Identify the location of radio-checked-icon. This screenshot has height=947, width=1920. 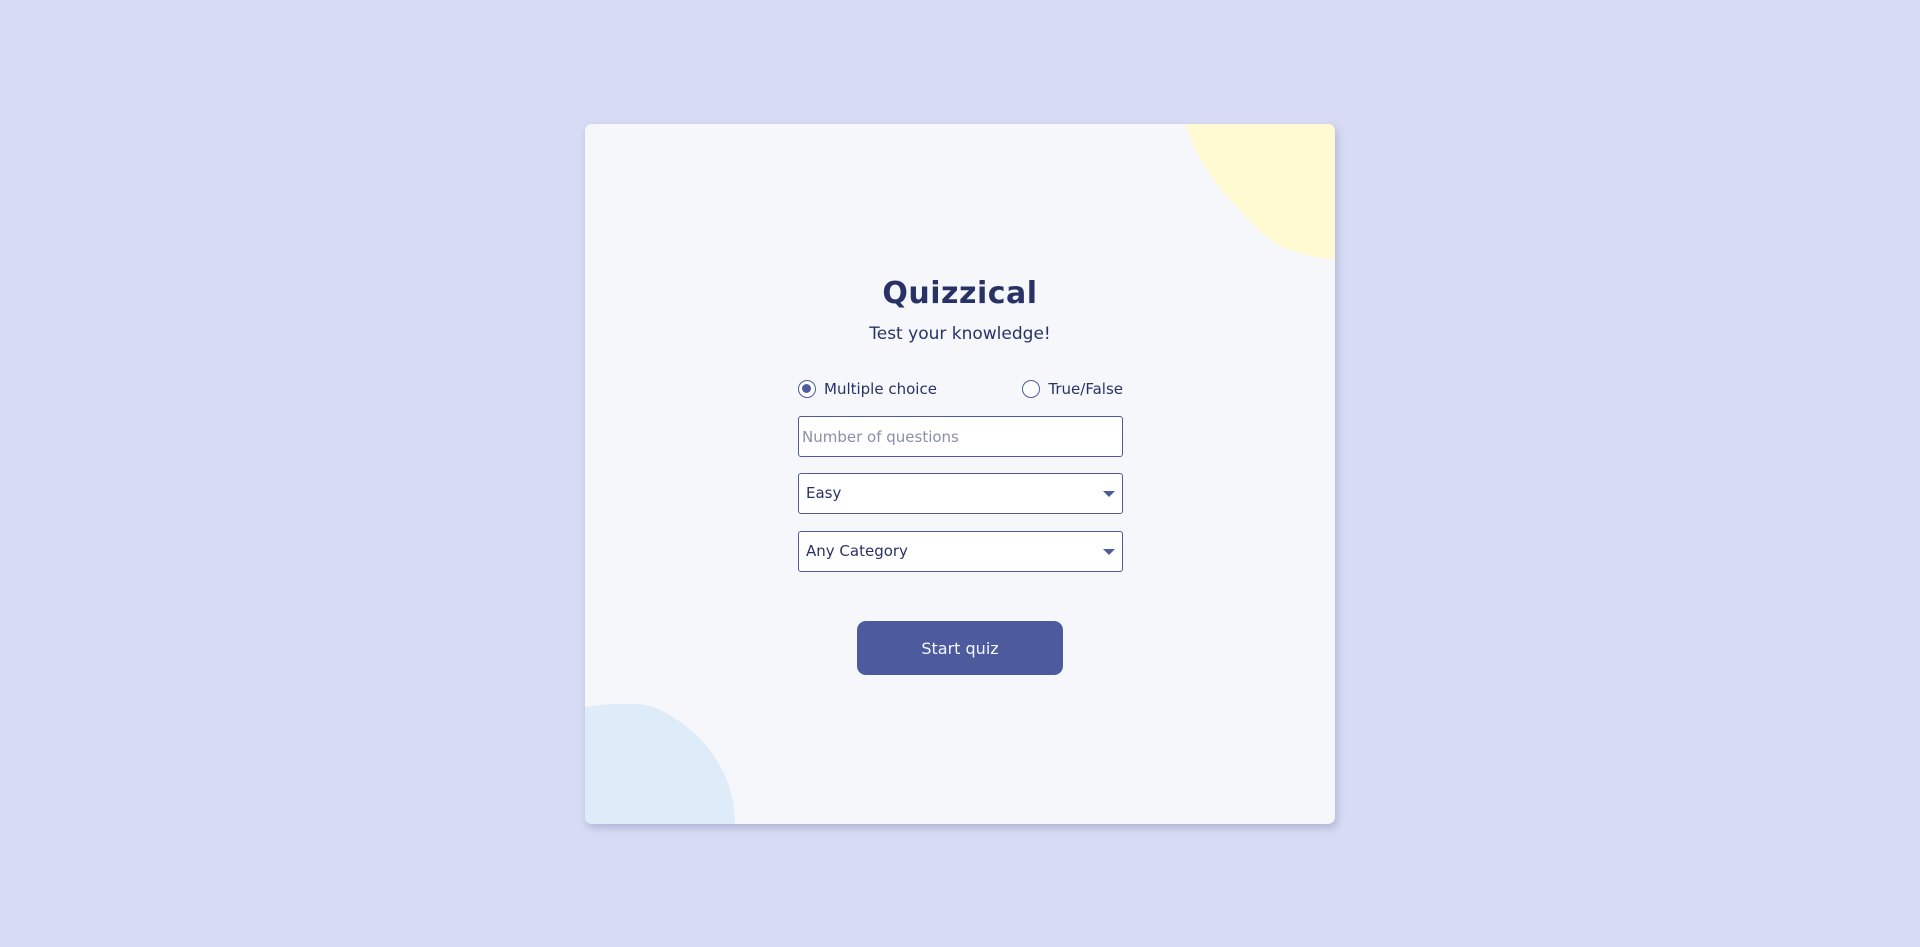
(807, 389).